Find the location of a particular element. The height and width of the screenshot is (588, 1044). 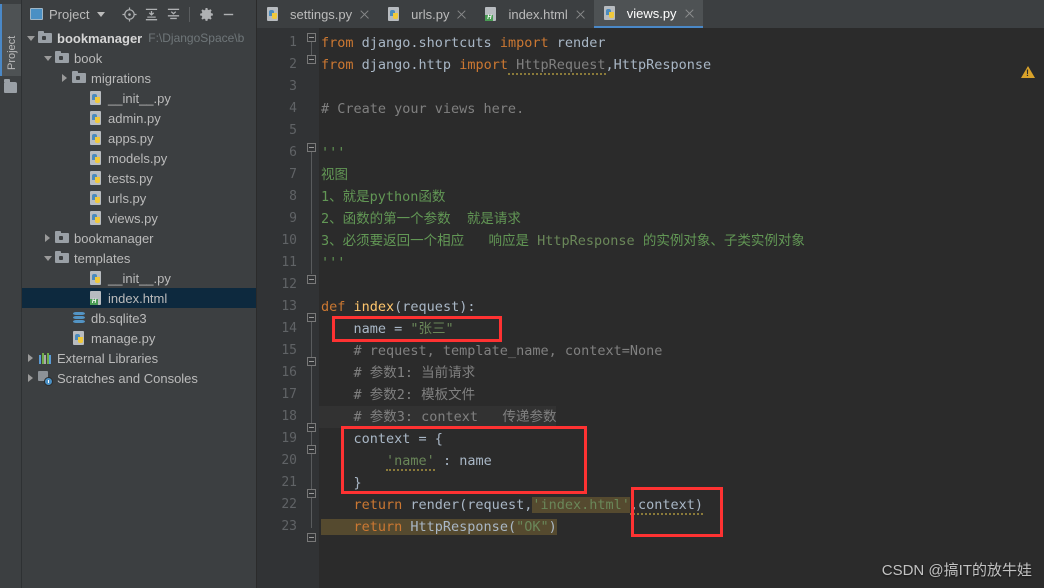

editor-tab-bar: settings.py urls.py Hindex.html views.py is located at coordinates (650, 14).